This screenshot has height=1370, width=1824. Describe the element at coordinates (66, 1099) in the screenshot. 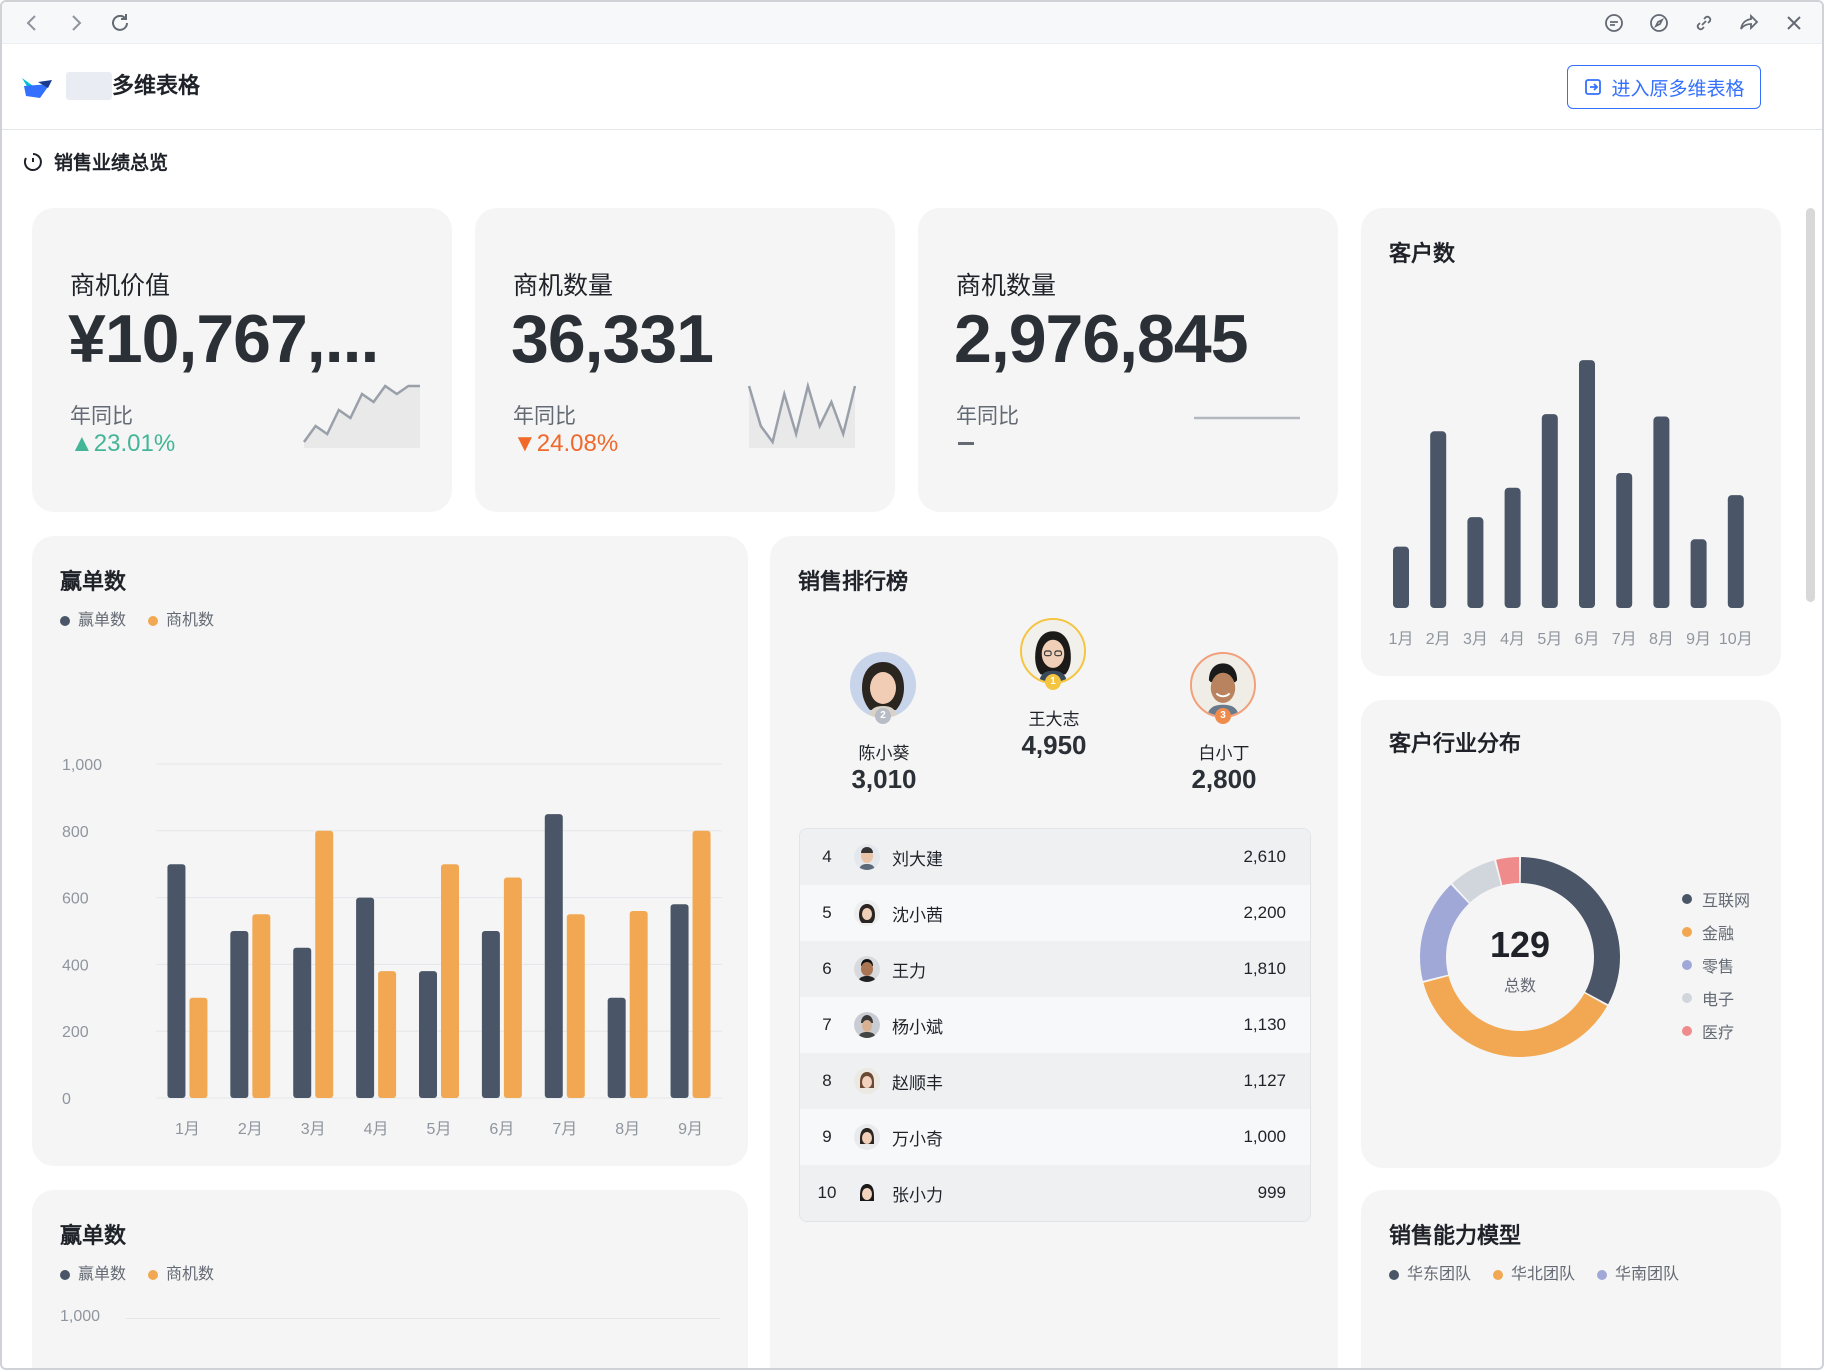

I see `y-tick-label: 0` at that location.